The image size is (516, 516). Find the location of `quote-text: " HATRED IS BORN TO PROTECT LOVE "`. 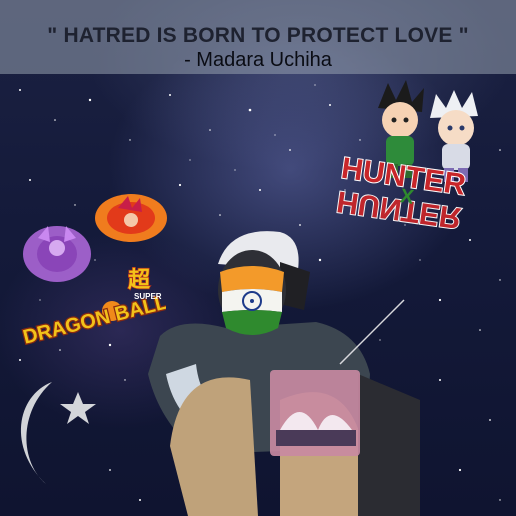

quote-text: " HATRED IS BORN TO PROTECT LOVE " is located at coordinates (258, 35).